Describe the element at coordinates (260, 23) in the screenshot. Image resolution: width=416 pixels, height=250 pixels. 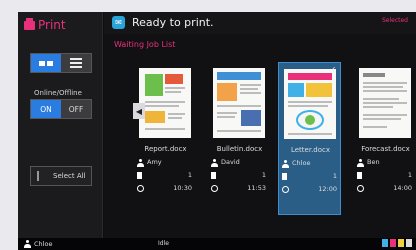
I see `header: ✉ Ready to print. Selected` at that location.